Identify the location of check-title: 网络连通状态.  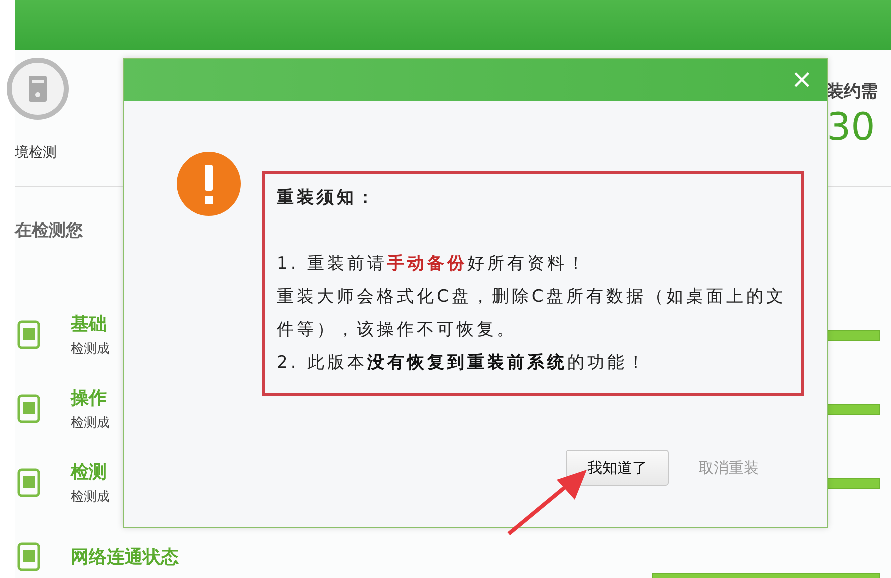
(125, 557).